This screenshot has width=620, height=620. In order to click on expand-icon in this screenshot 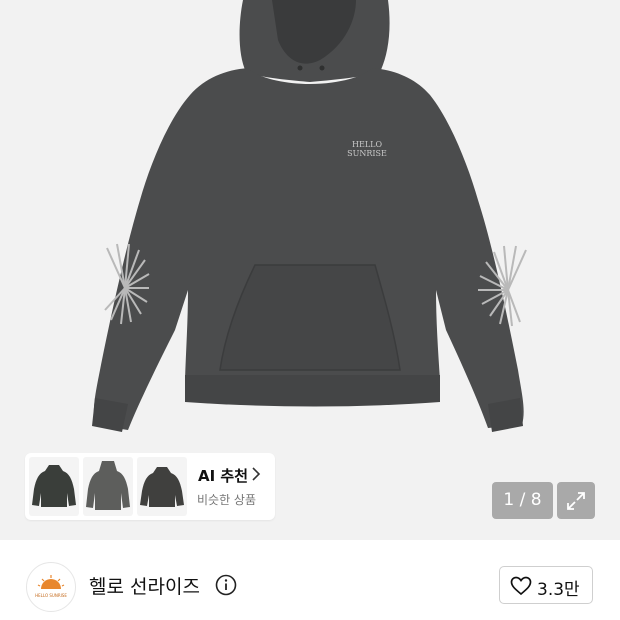, I will do `click(576, 501)`.